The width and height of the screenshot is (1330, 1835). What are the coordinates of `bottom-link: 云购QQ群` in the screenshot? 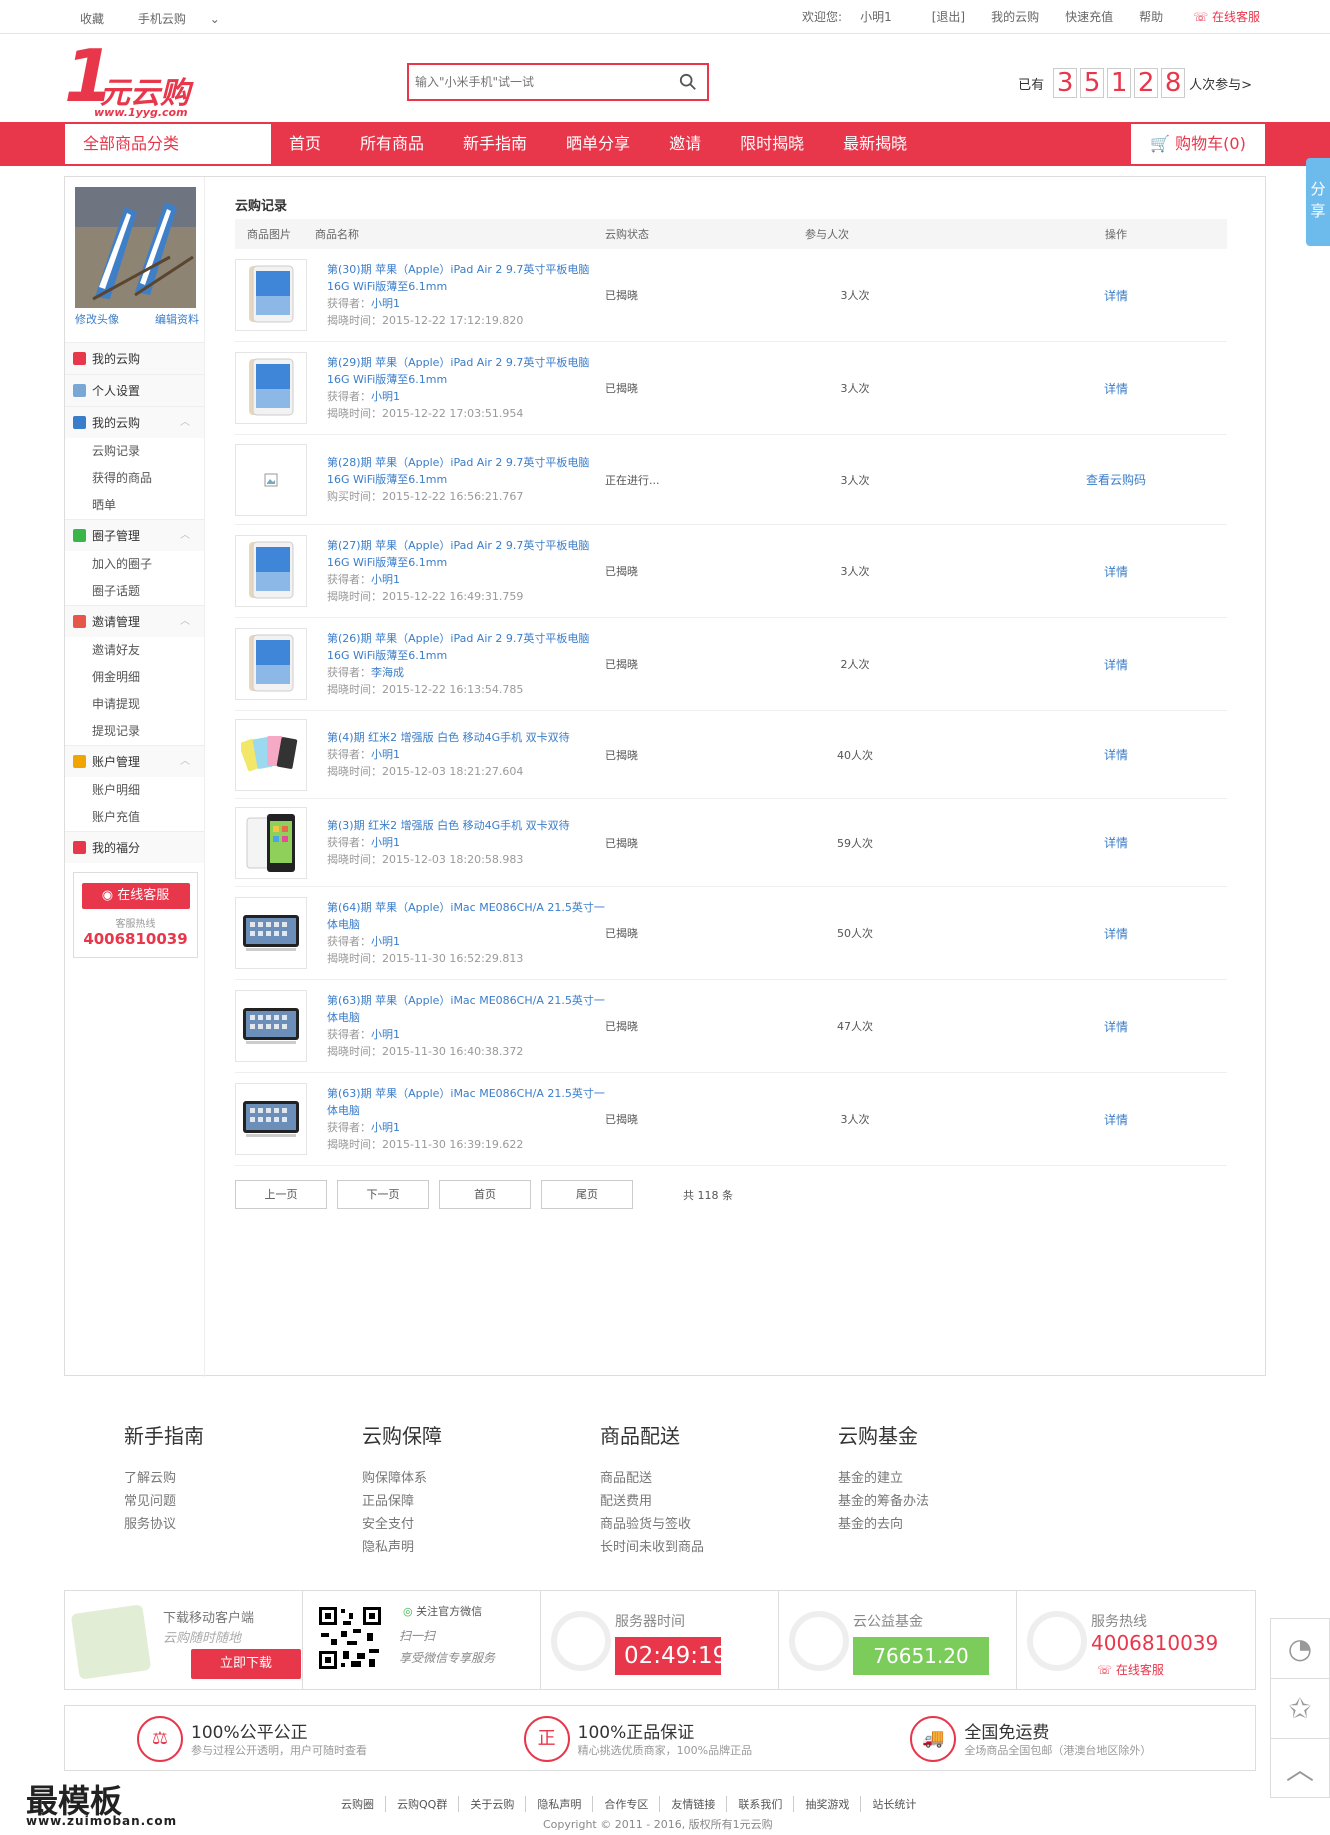 It's located at (423, 1804).